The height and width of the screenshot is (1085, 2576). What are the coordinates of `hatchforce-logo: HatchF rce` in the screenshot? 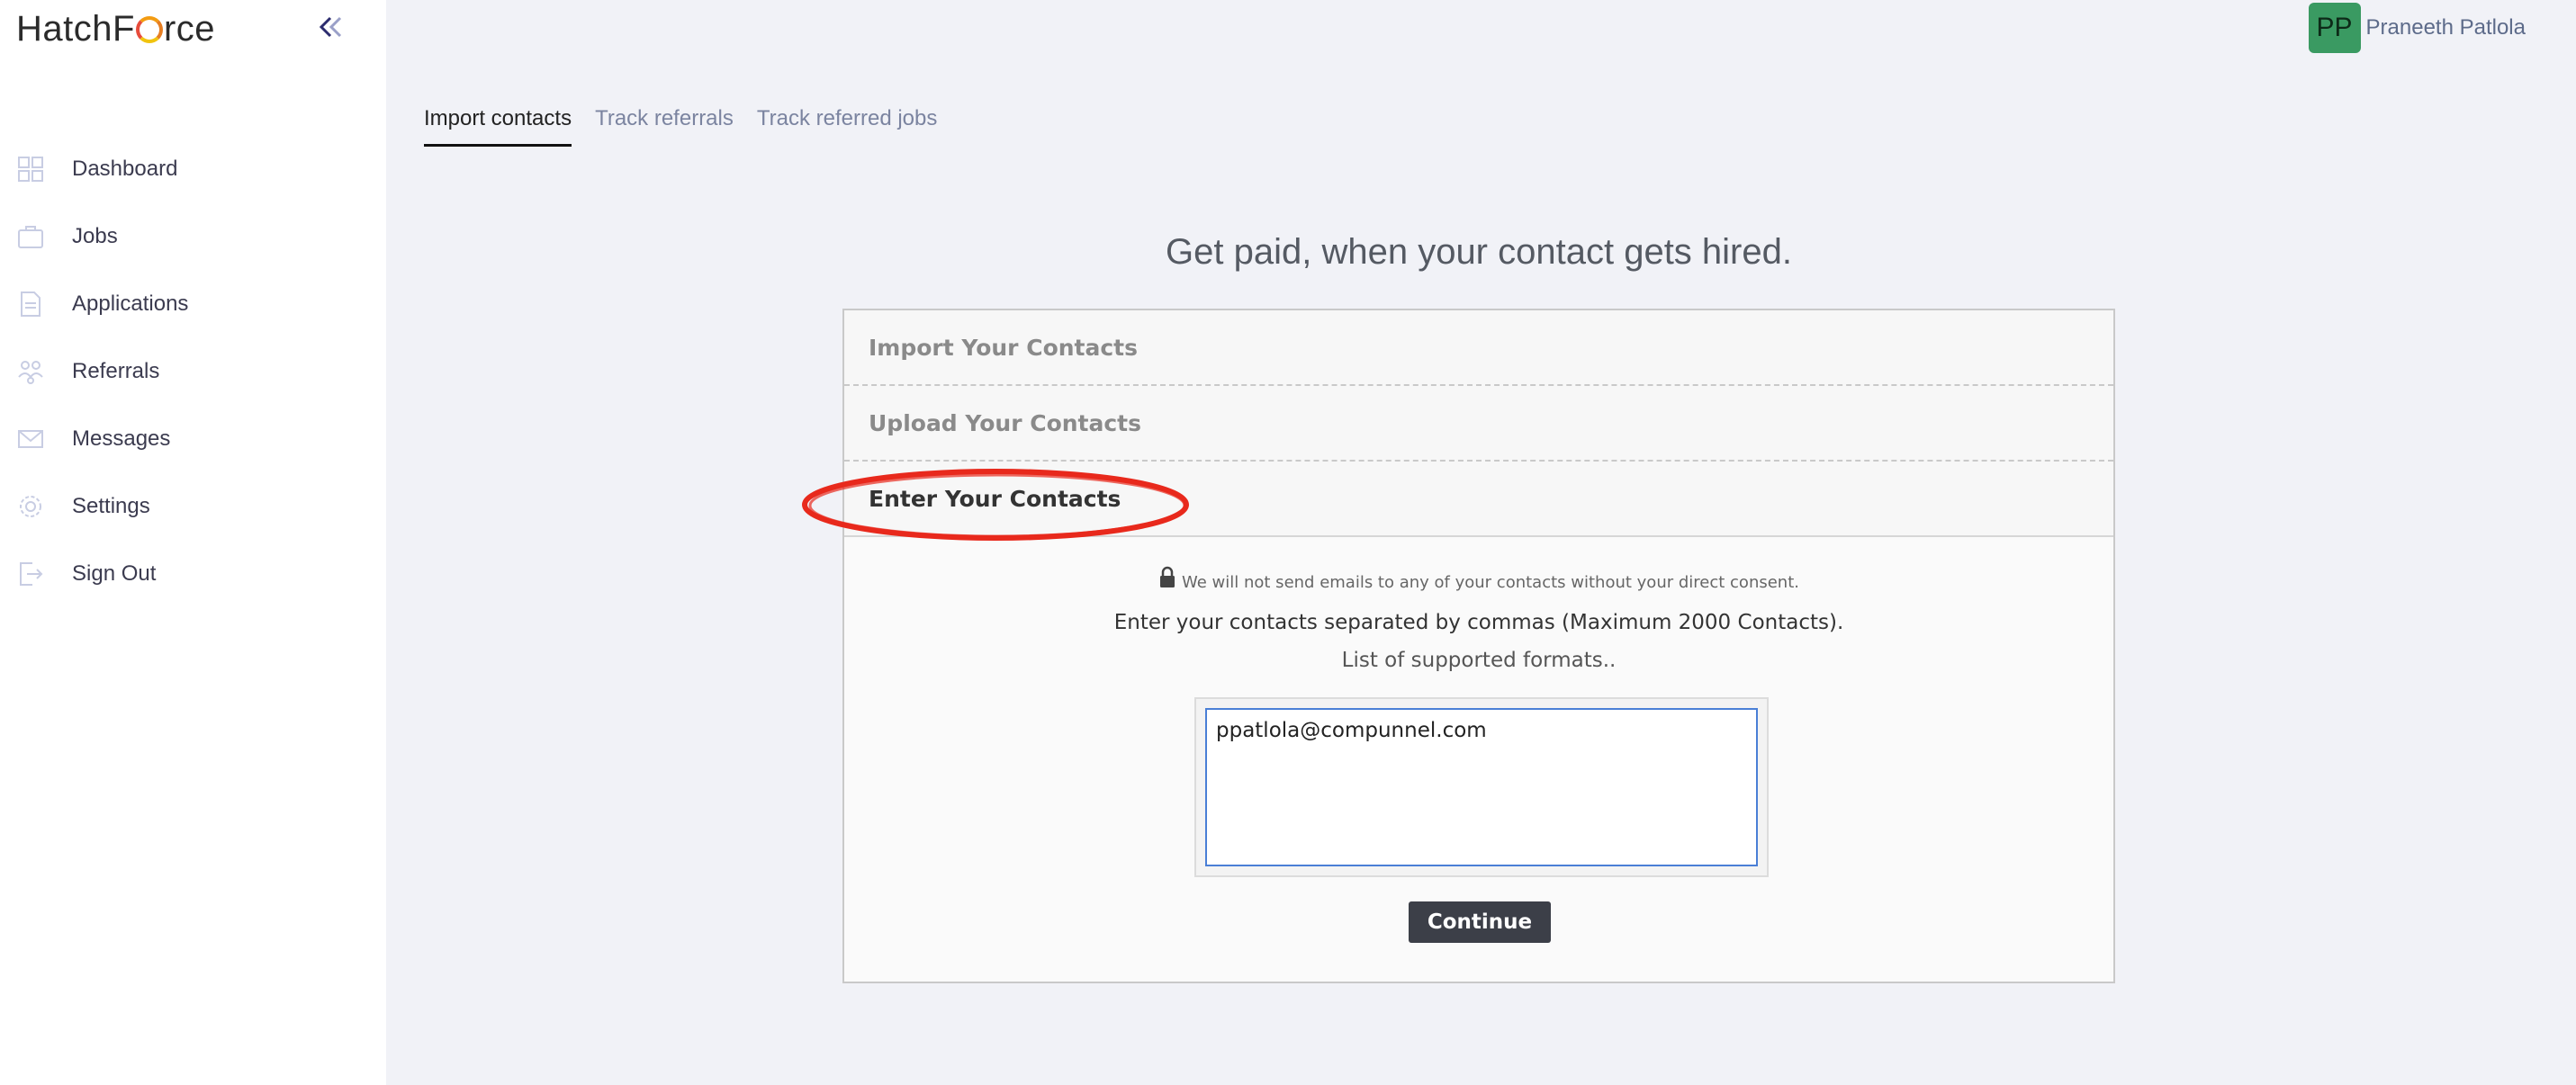 It's located at (116, 29).